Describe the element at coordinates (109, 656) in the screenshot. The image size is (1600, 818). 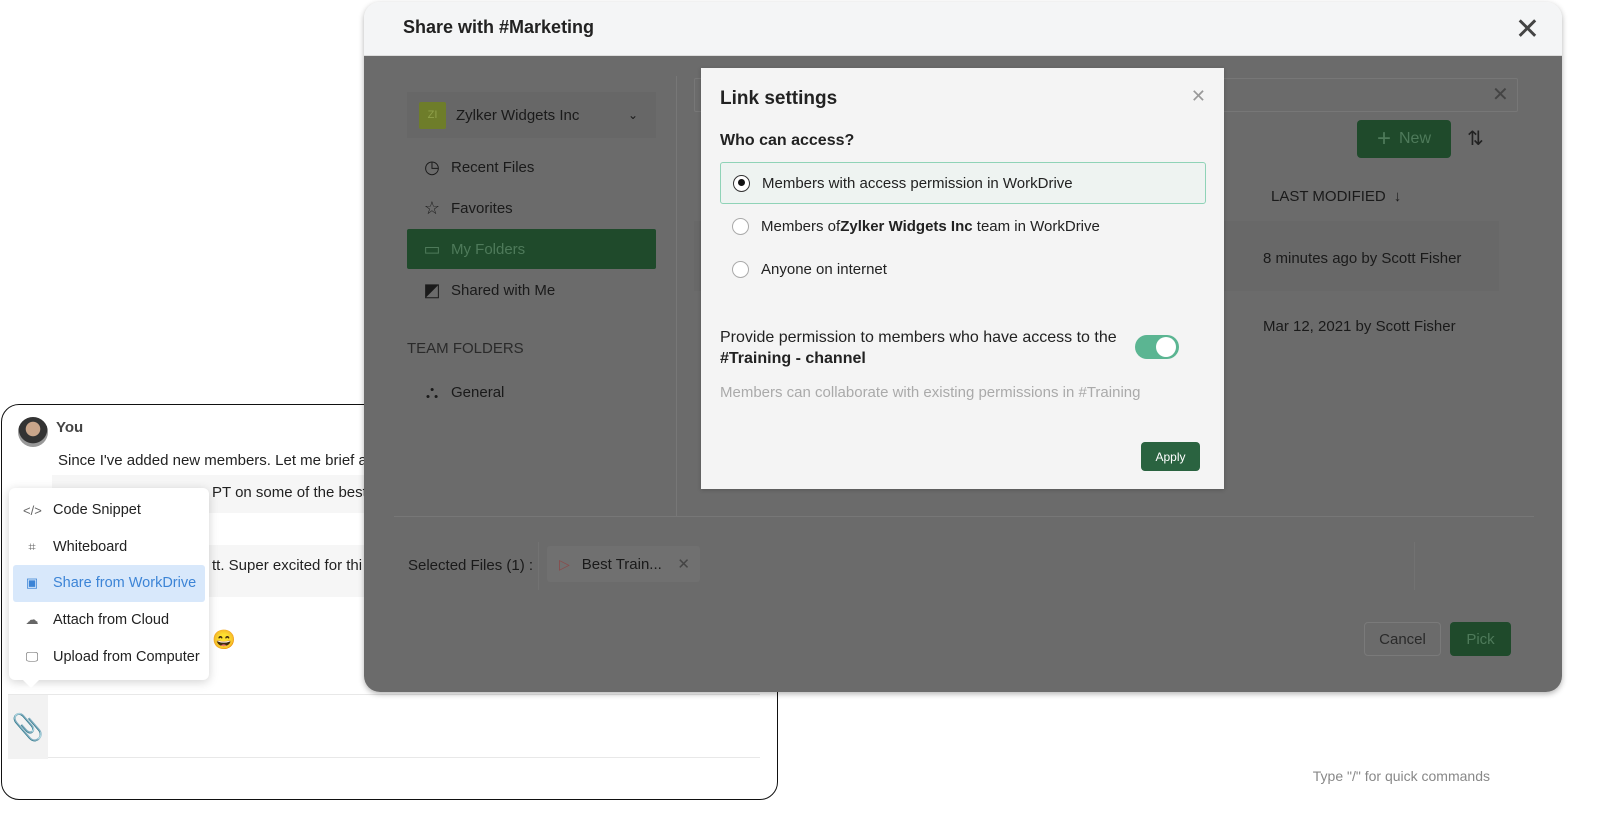
I see `menu-item-upload-from-computer: 🖵 Upload from Computer` at that location.